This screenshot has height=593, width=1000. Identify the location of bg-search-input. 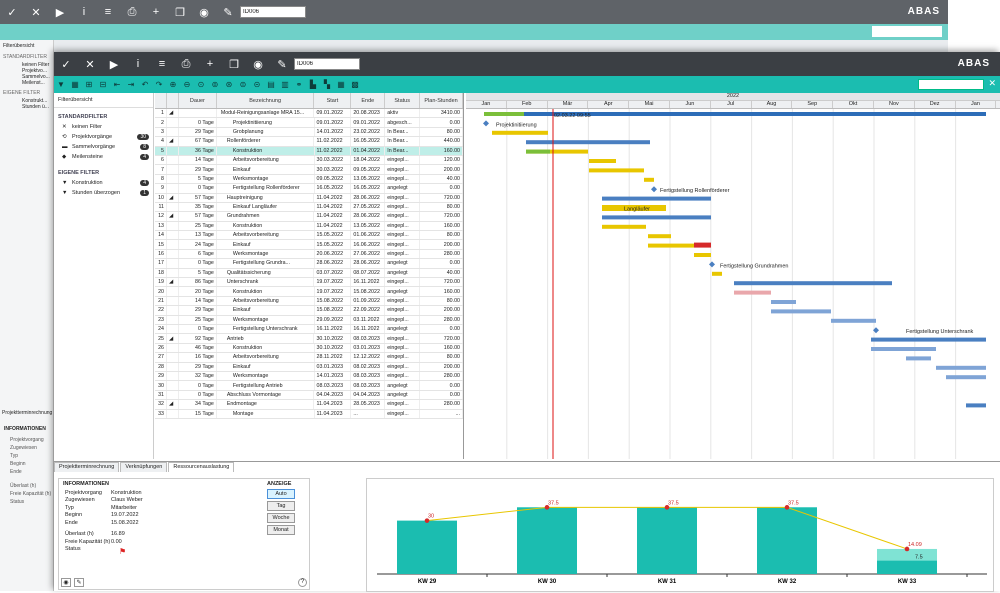
(907, 31).